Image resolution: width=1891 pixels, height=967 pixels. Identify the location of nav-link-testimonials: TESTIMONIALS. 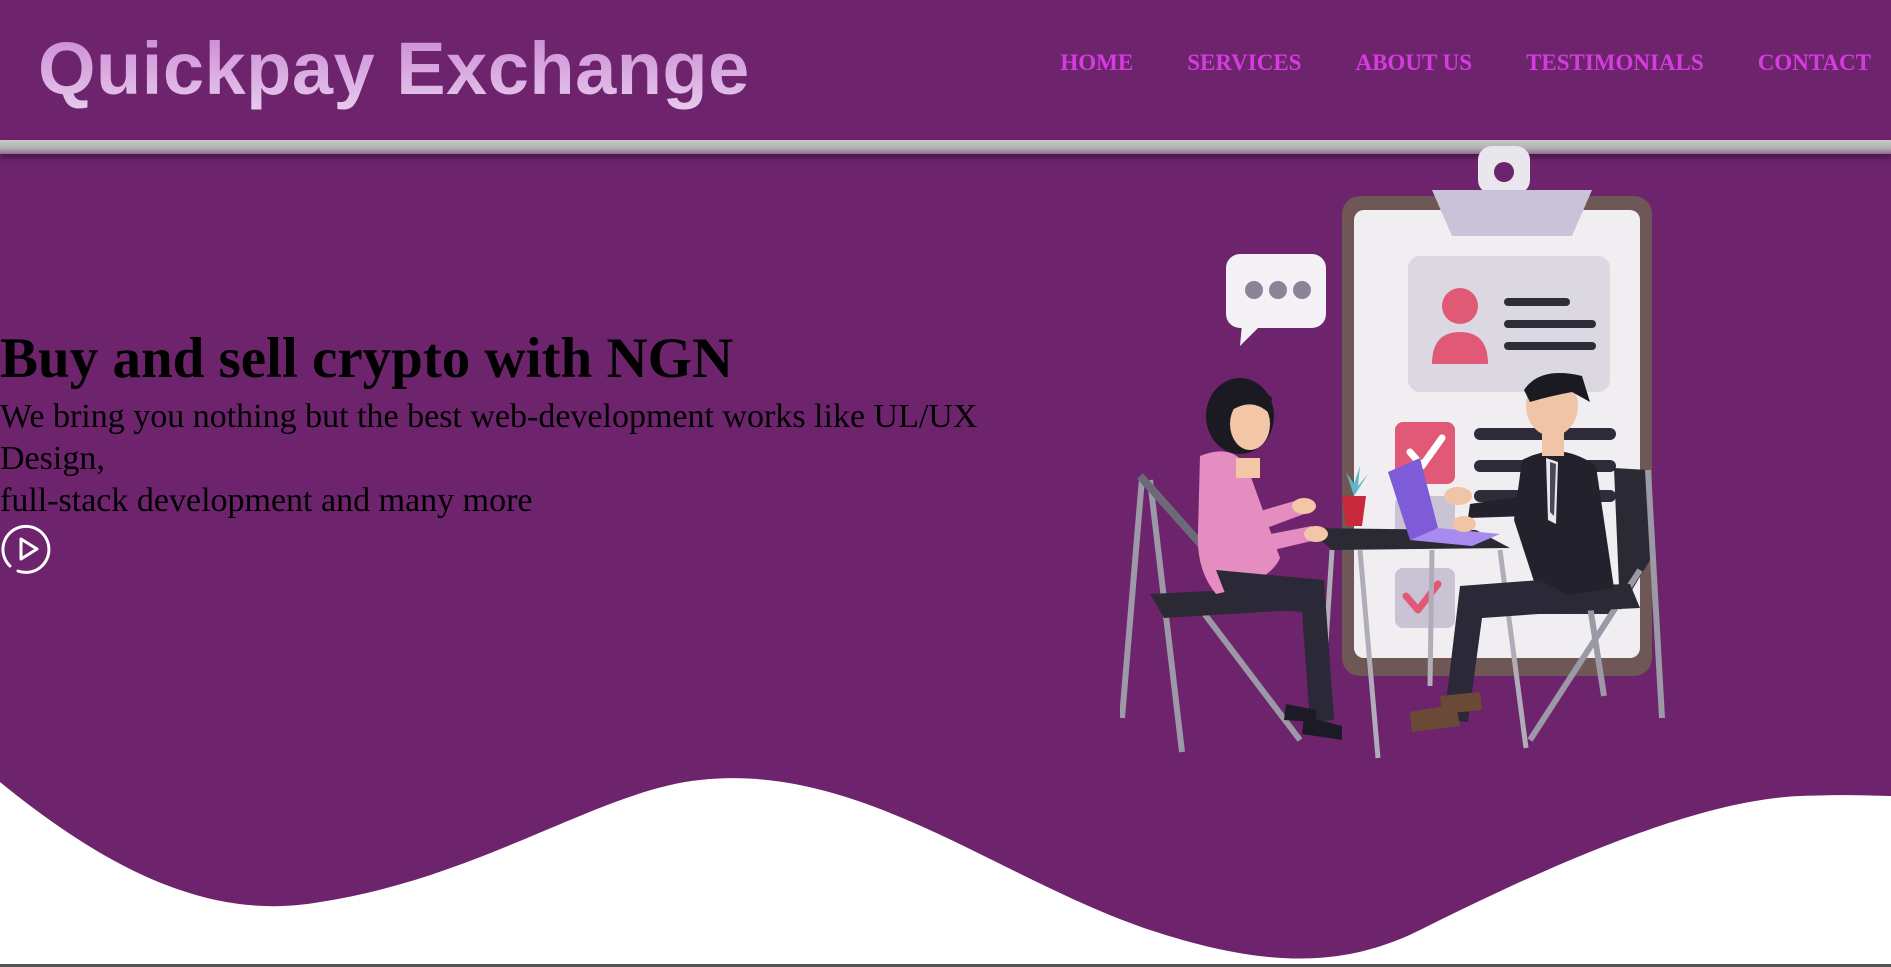
(1615, 63).